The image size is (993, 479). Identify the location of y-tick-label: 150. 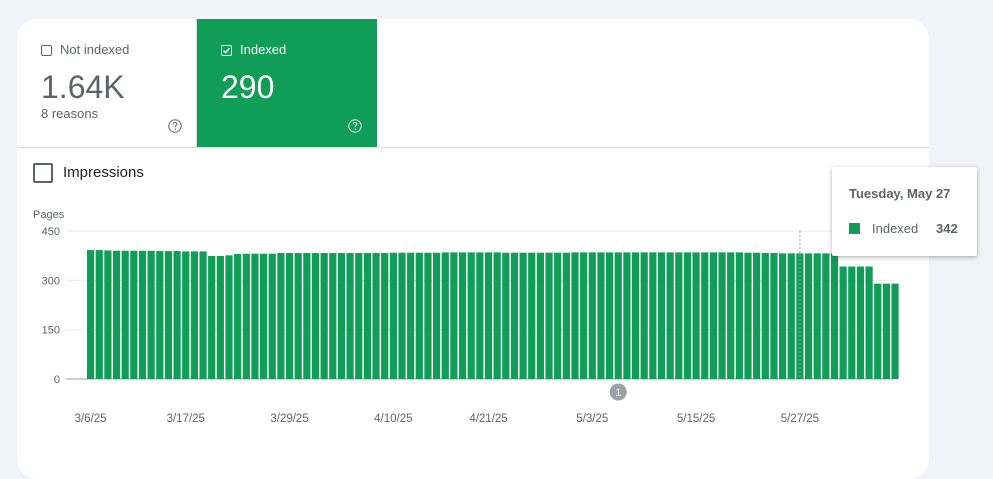
(51, 331).